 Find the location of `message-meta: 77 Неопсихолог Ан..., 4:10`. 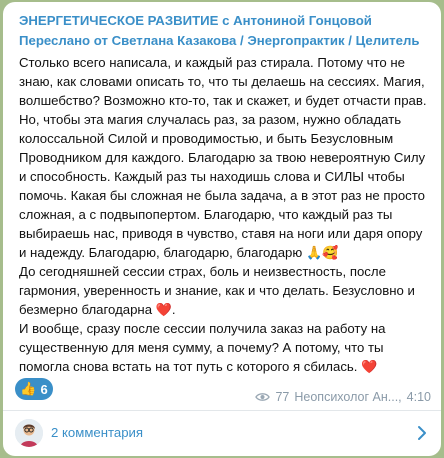

message-meta: 77 Неопсихолог Ан..., 4:10 is located at coordinates (343, 397).